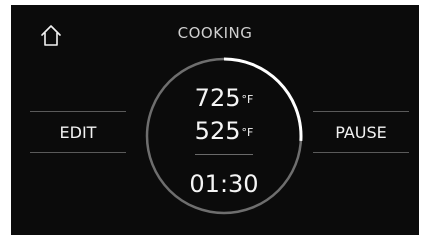 This screenshot has height=240, width=430. I want to click on current-temperature-unit: °F, so click(247, 132).